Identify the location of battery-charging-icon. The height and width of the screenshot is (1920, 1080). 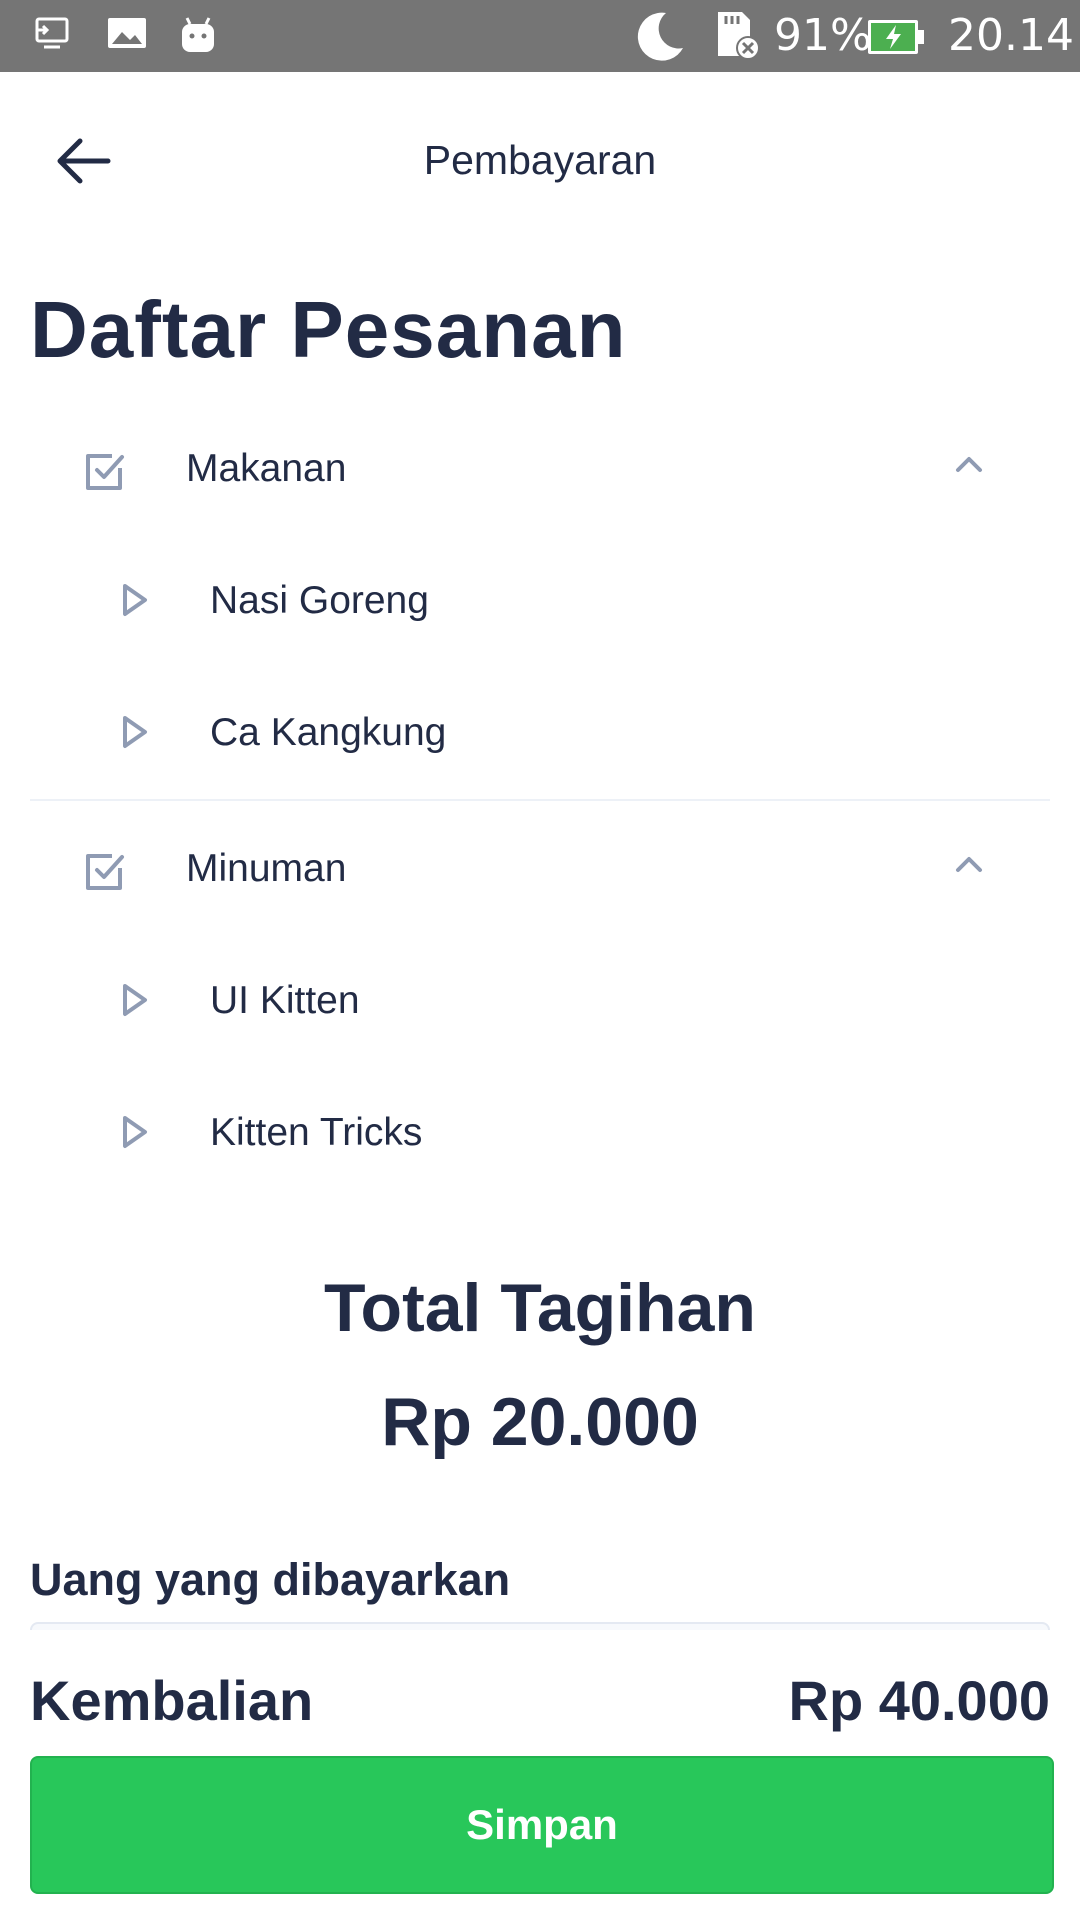
(896, 39).